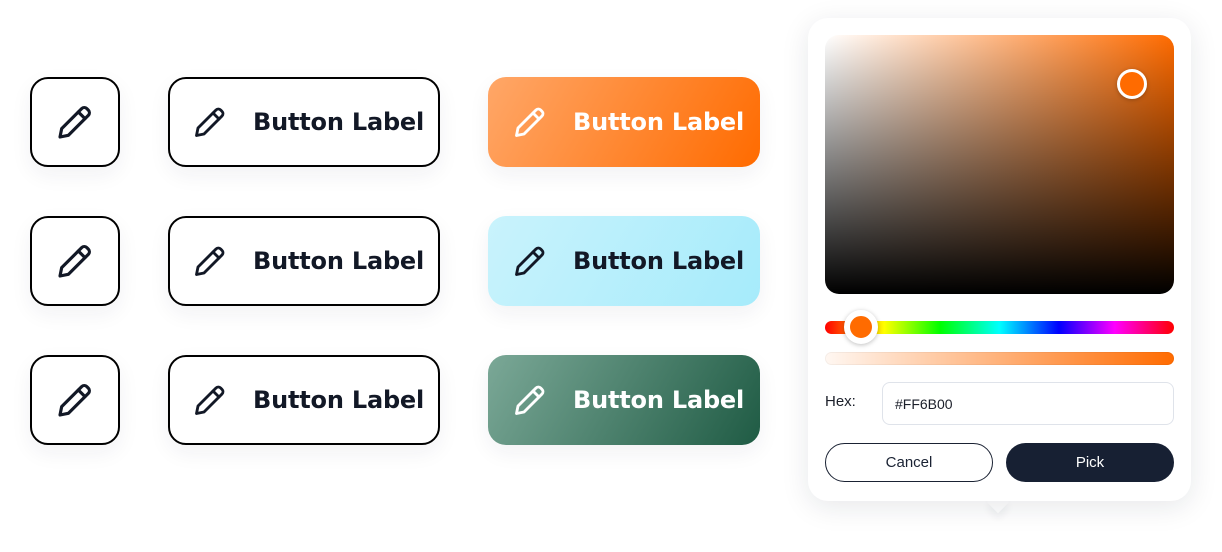  I want to click on edit-icon-button-green-outline, so click(75, 400).